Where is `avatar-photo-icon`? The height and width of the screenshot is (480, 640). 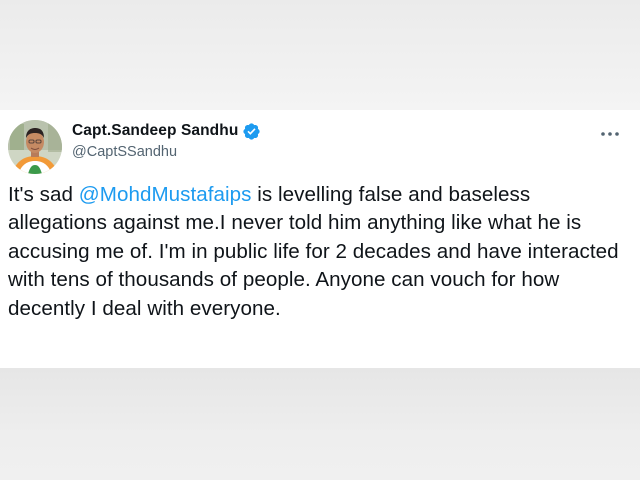
avatar-photo-icon is located at coordinates (35, 147).